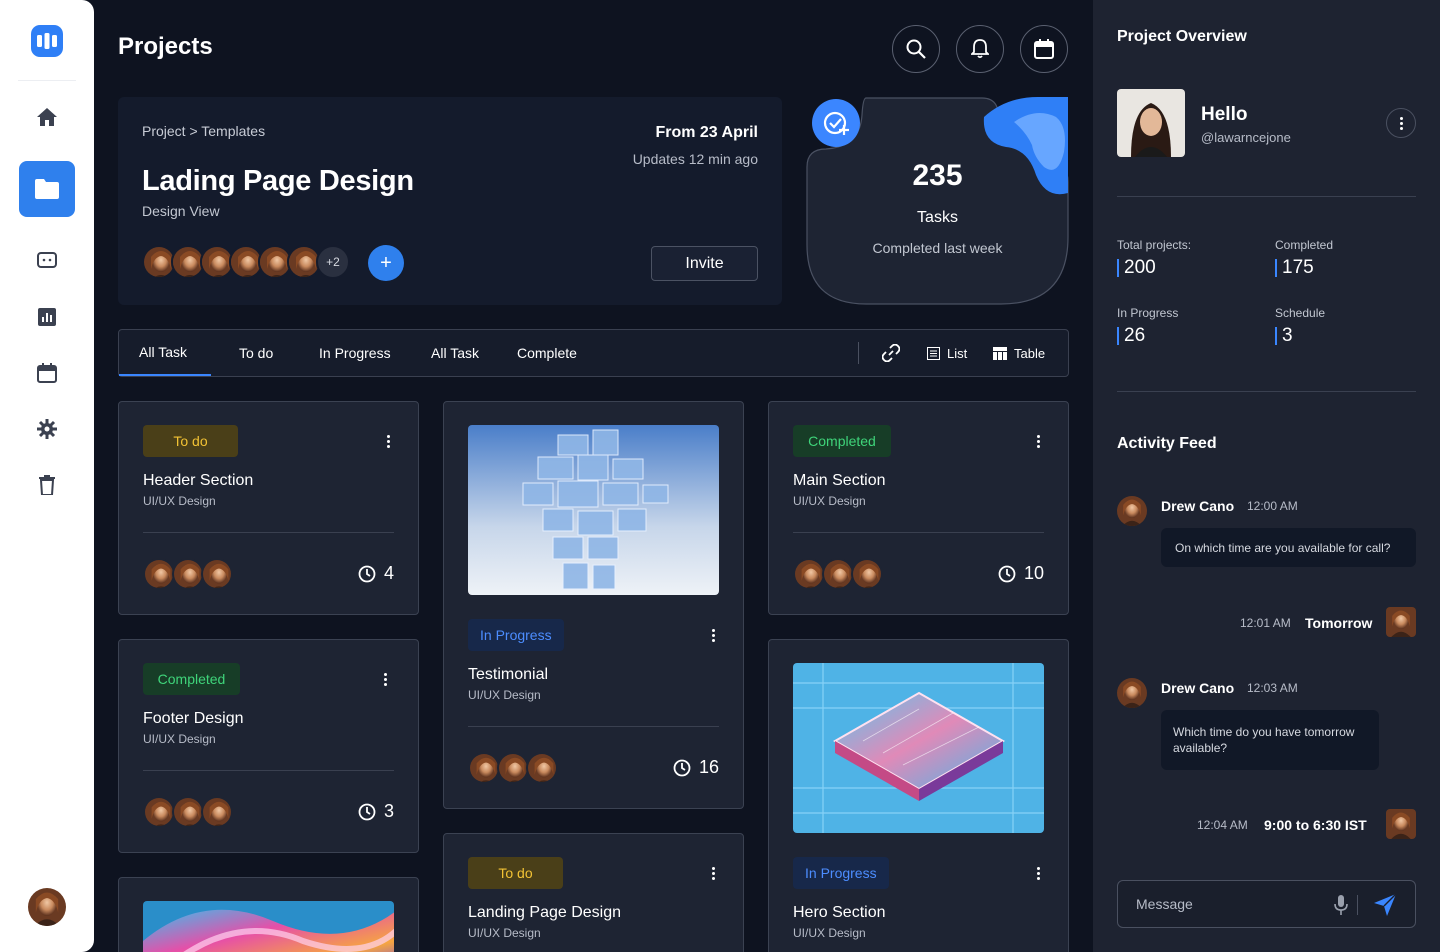  What do you see at coordinates (268, 746) in the screenshot?
I see `task-card: Completed Footer Design UI/UX Design 3` at bounding box center [268, 746].